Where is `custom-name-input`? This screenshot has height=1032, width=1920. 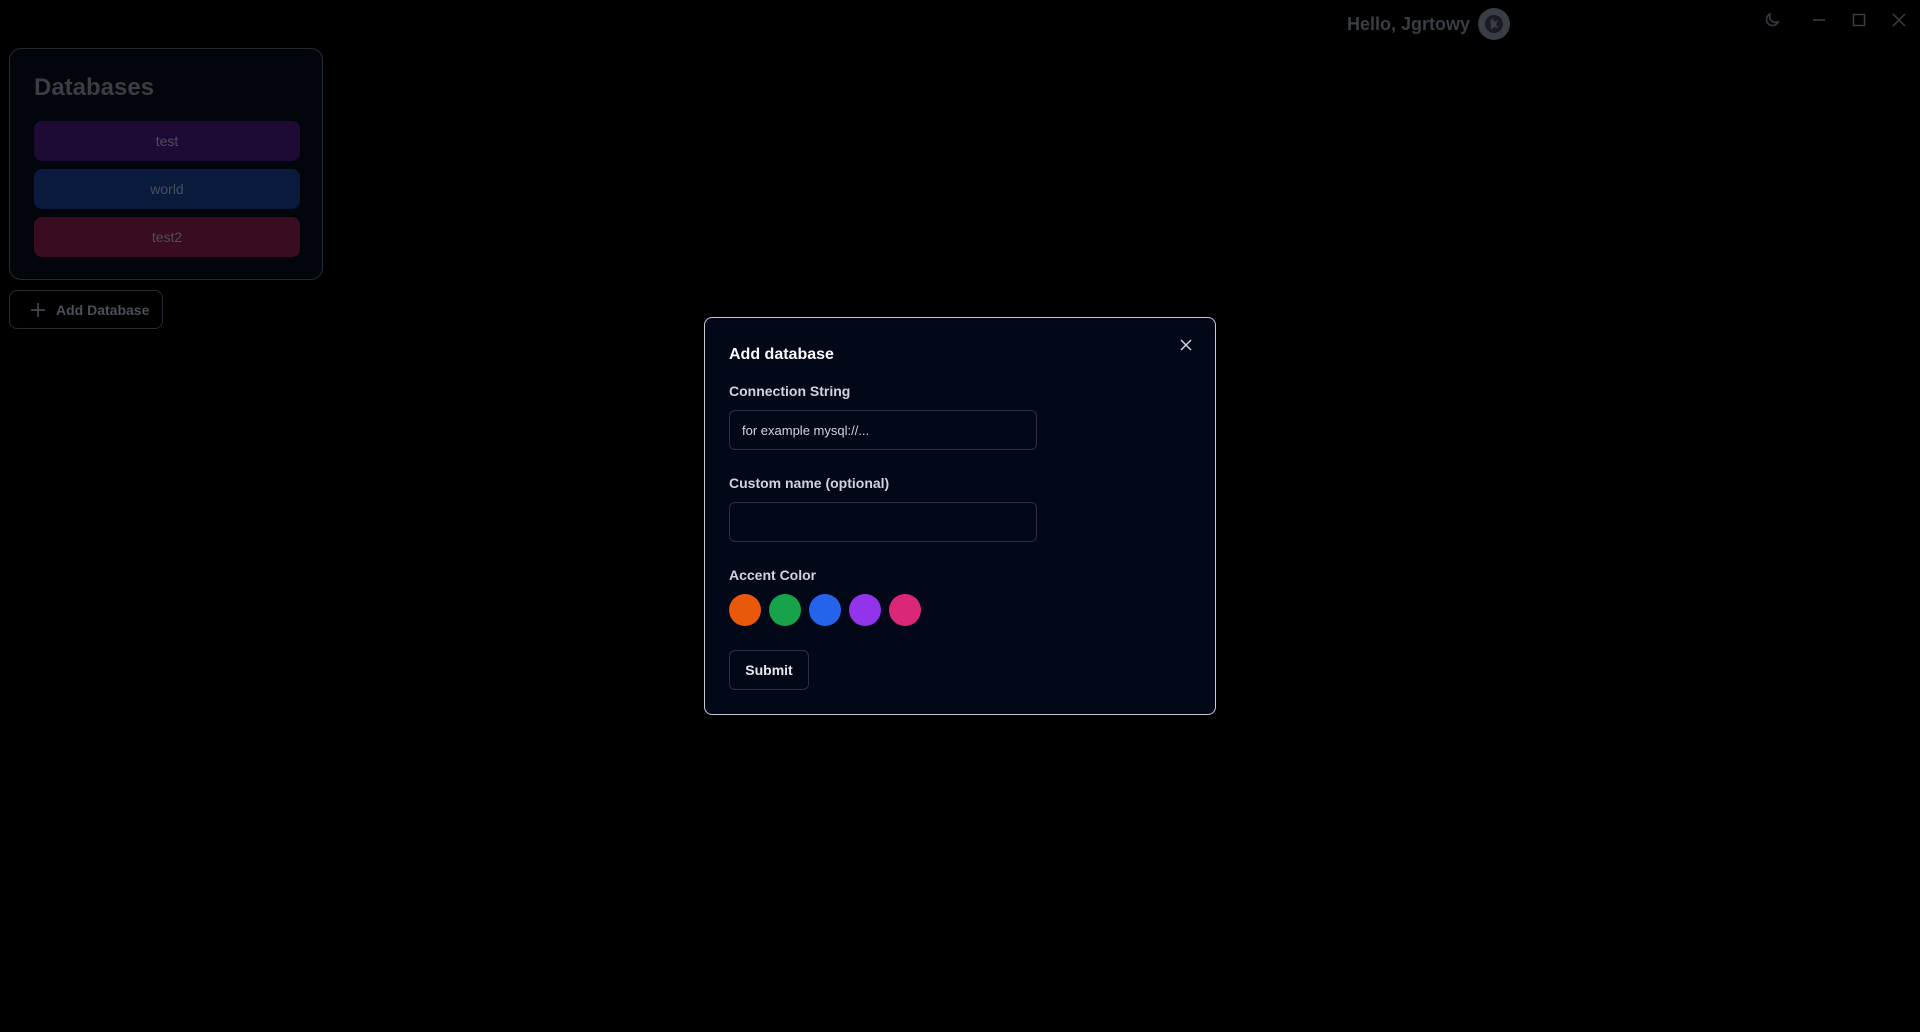
custom-name-input is located at coordinates (883, 522).